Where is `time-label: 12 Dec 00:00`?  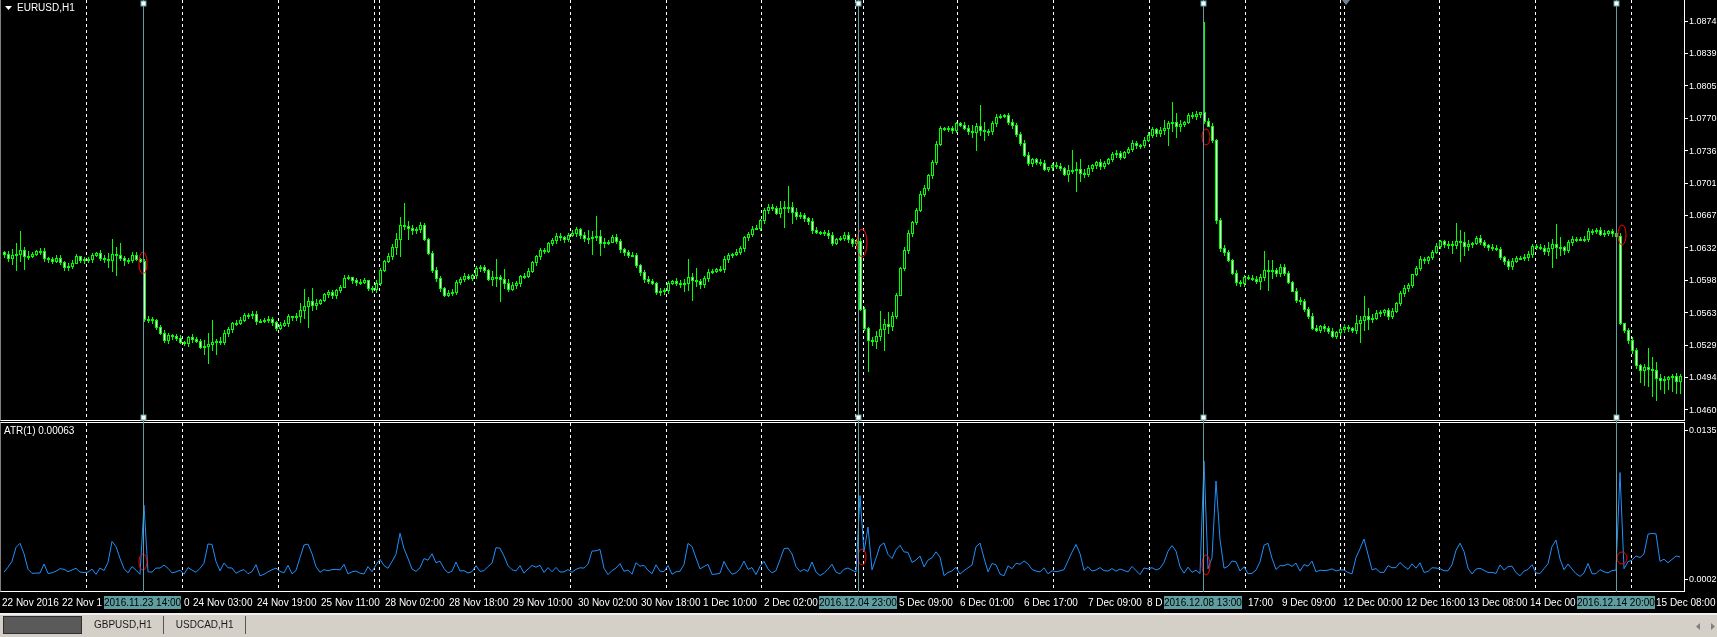
time-label: 12 Dec 00:00 is located at coordinates (1373, 602).